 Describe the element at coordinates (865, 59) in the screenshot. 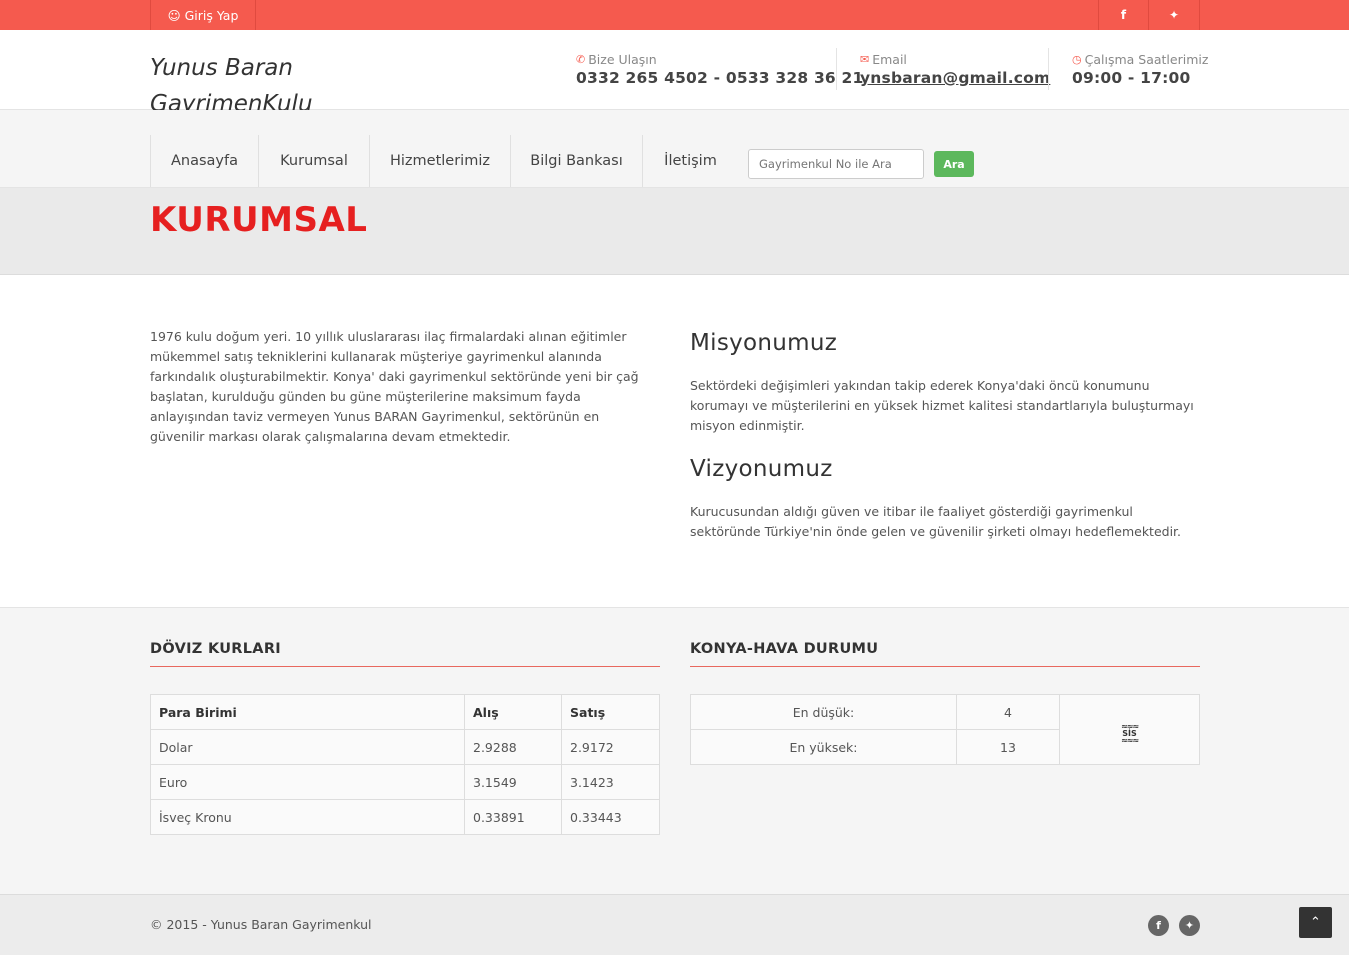

I see `envelope-icon: ✉` at that location.